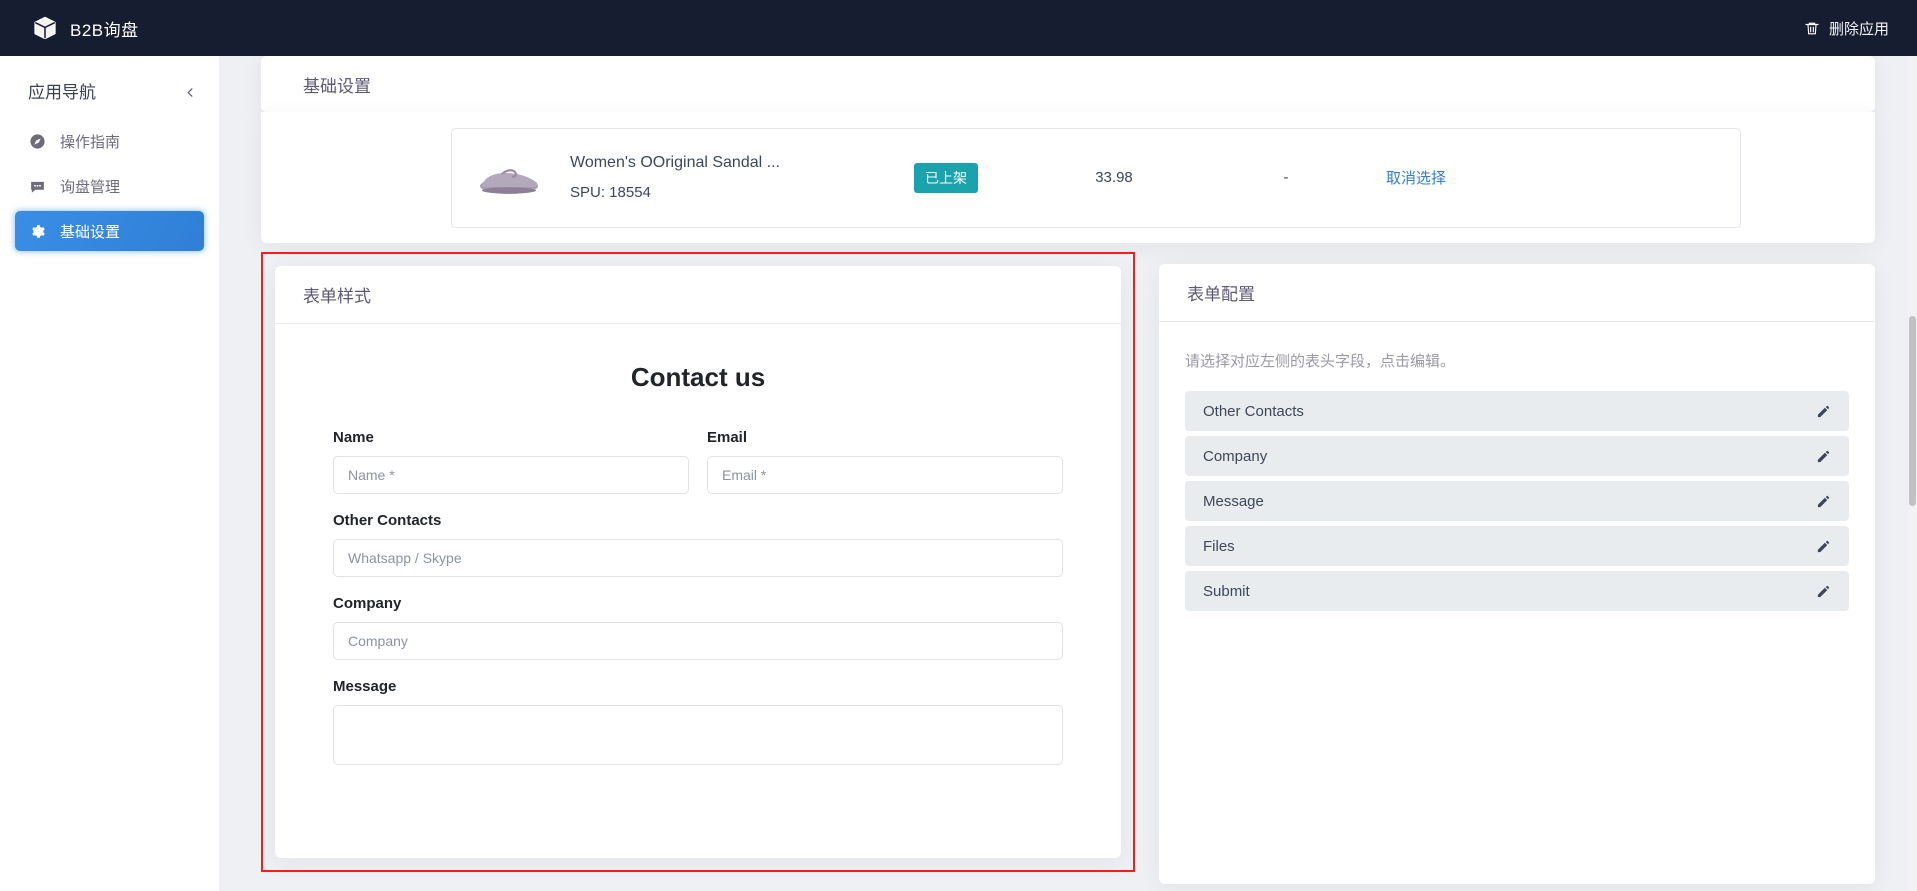 The image size is (1917, 891). Describe the element at coordinates (365, 686) in the screenshot. I see `message-label: Message` at that location.